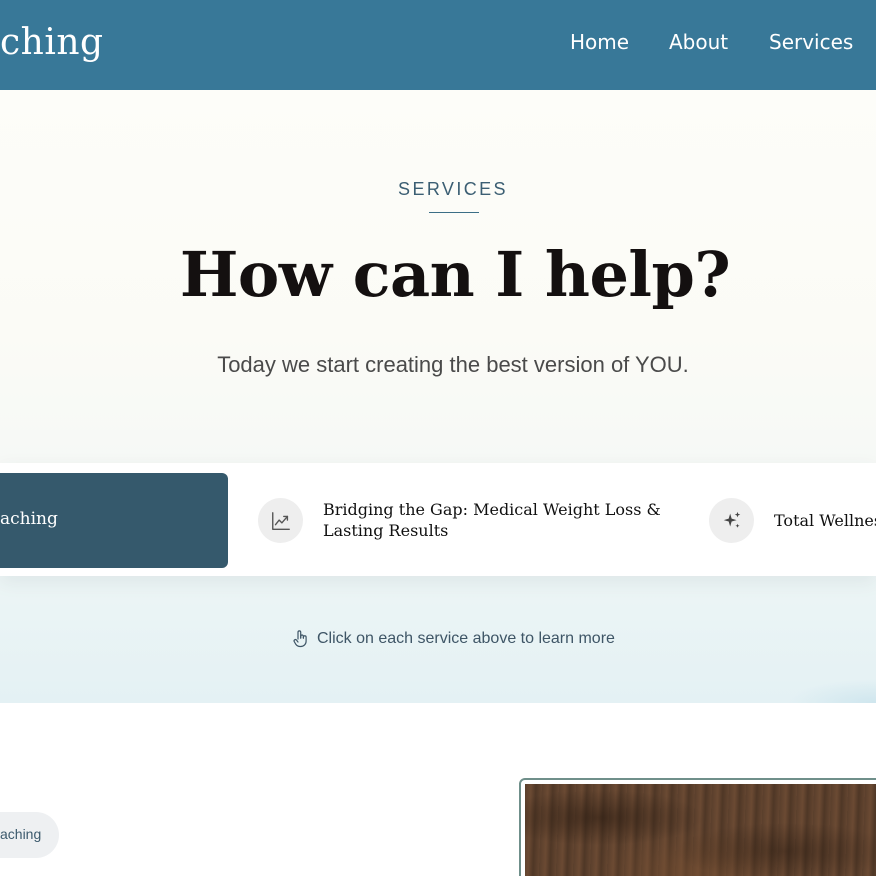 This screenshot has width=876, height=876. What do you see at coordinates (300, 639) in the screenshot?
I see `pointer-hand-icon` at bounding box center [300, 639].